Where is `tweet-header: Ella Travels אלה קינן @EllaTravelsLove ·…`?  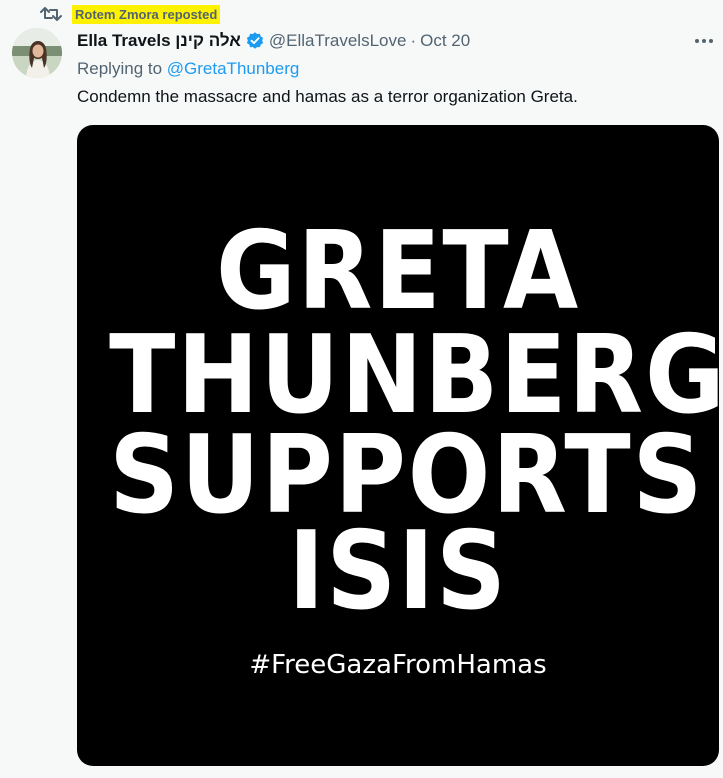
tweet-header: Ella Travels אלה קינן @EllaTravelsLove ·… is located at coordinates (273, 41).